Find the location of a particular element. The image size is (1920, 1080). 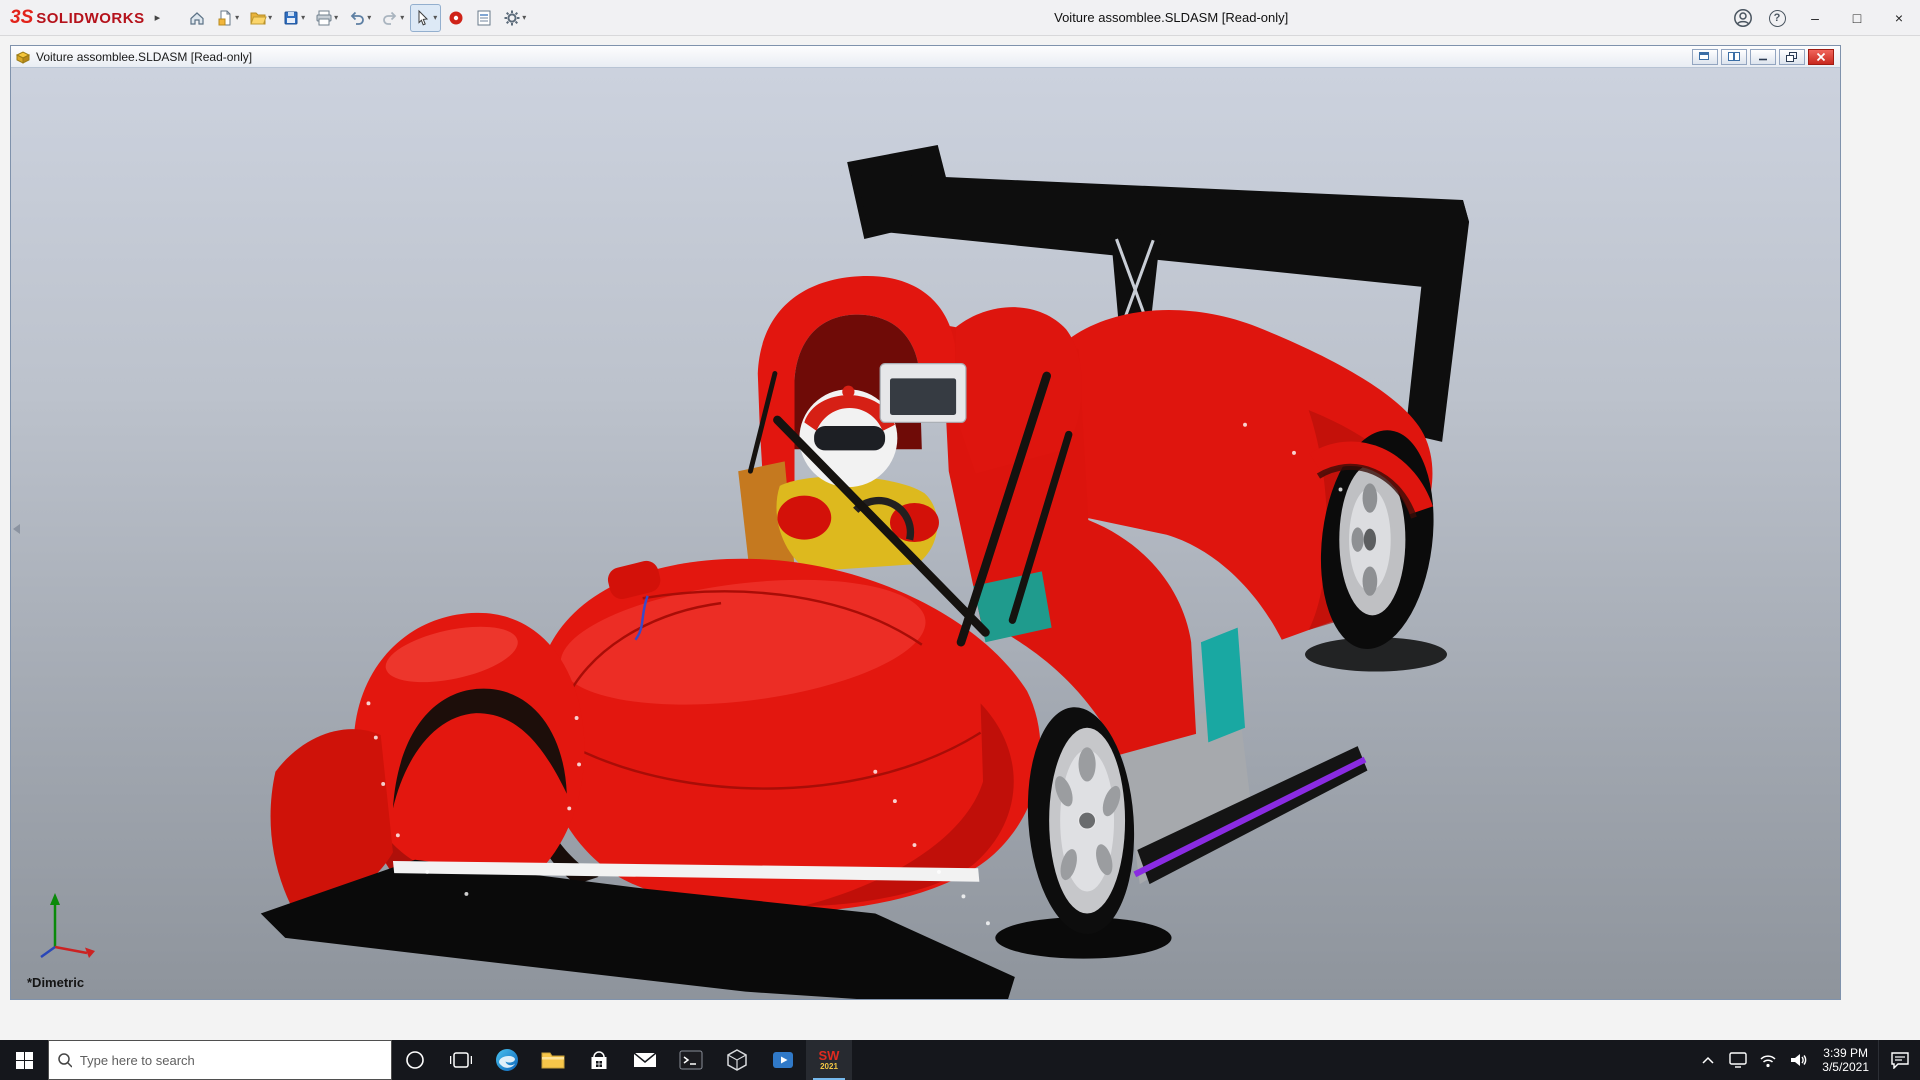

volume-tray-button is located at coordinates (1798, 1060).